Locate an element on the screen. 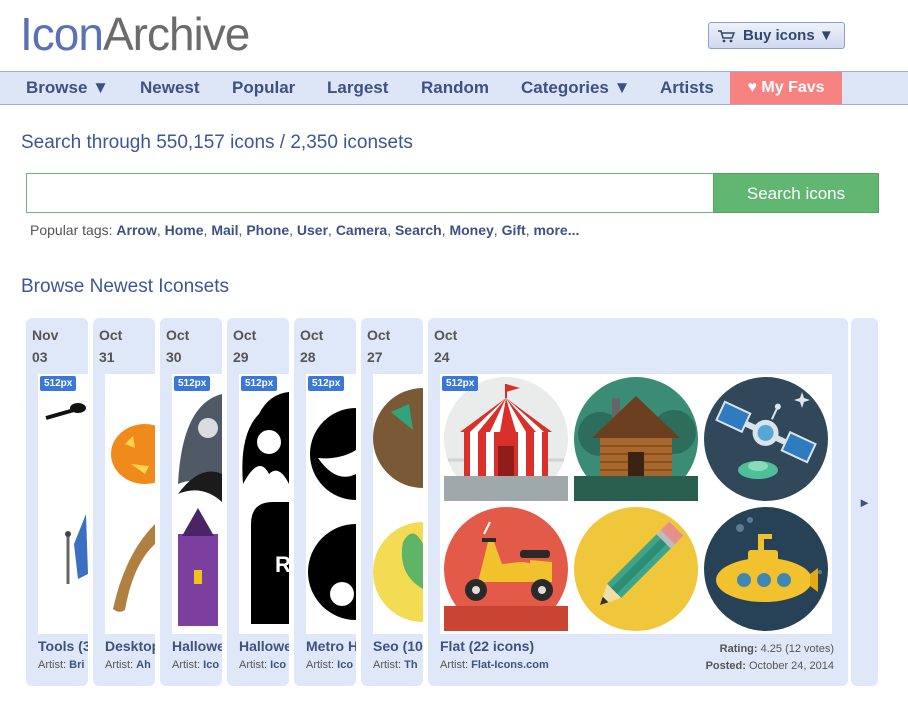 Image resolution: width=908 pixels, height=721 pixels. halloween-icon is located at coordinates (200, 510).